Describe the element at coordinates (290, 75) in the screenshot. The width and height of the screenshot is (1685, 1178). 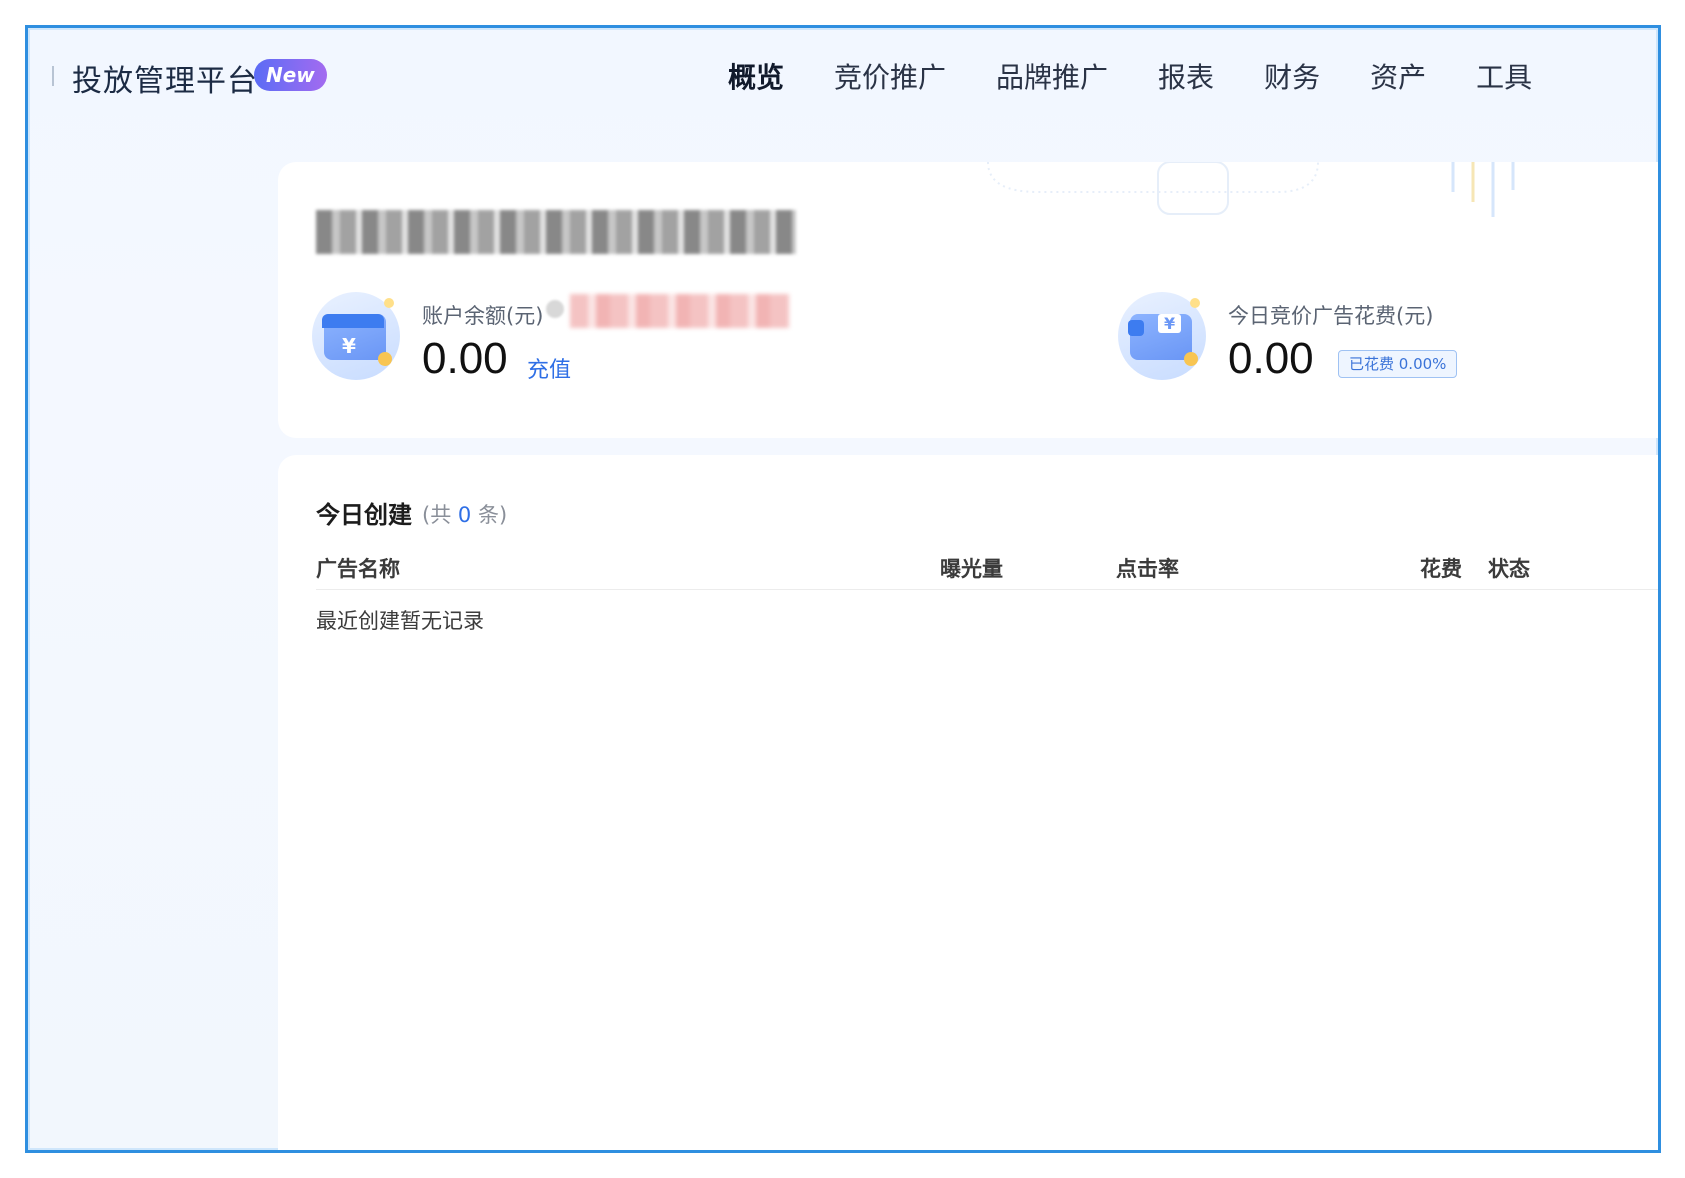
I see `new-badge: New` at that location.